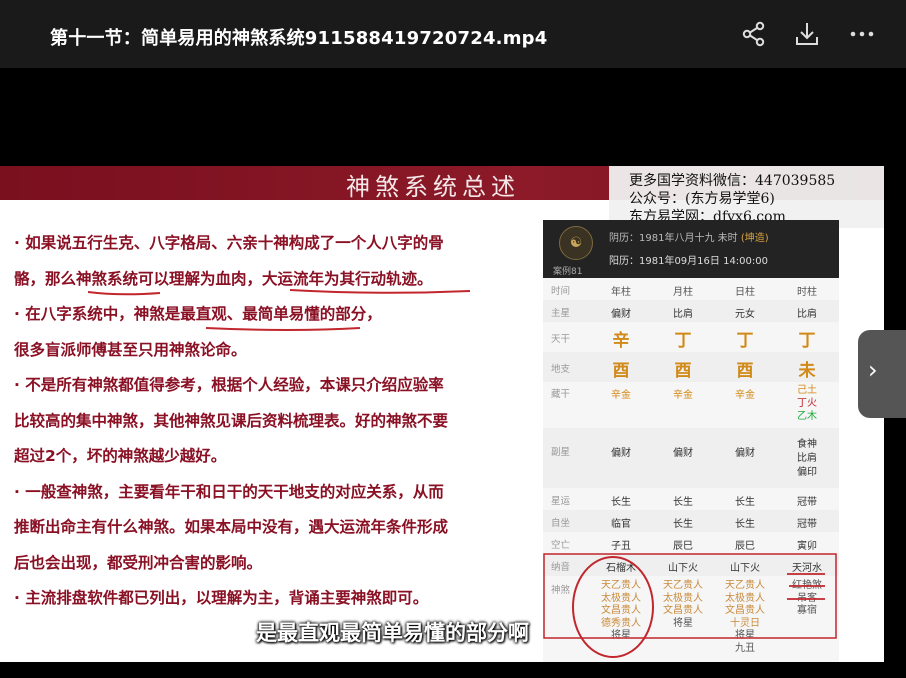 The image size is (906, 678). Describe the element at coordinates (873, 370) in the screenshot. I see `chevron-right-icon: ›` at that location.